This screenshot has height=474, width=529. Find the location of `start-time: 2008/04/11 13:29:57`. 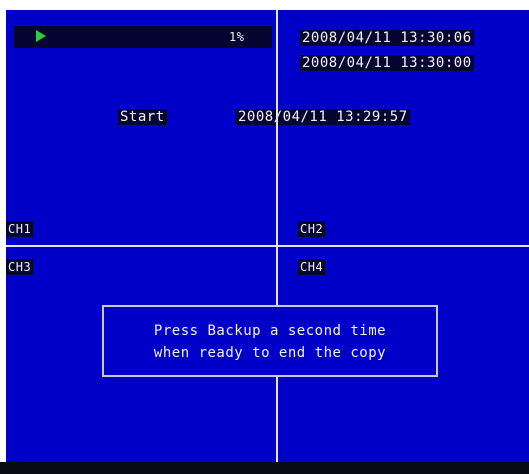

start-time: 2008/04/11 13:29:57 is located at coordinates (323, 117).